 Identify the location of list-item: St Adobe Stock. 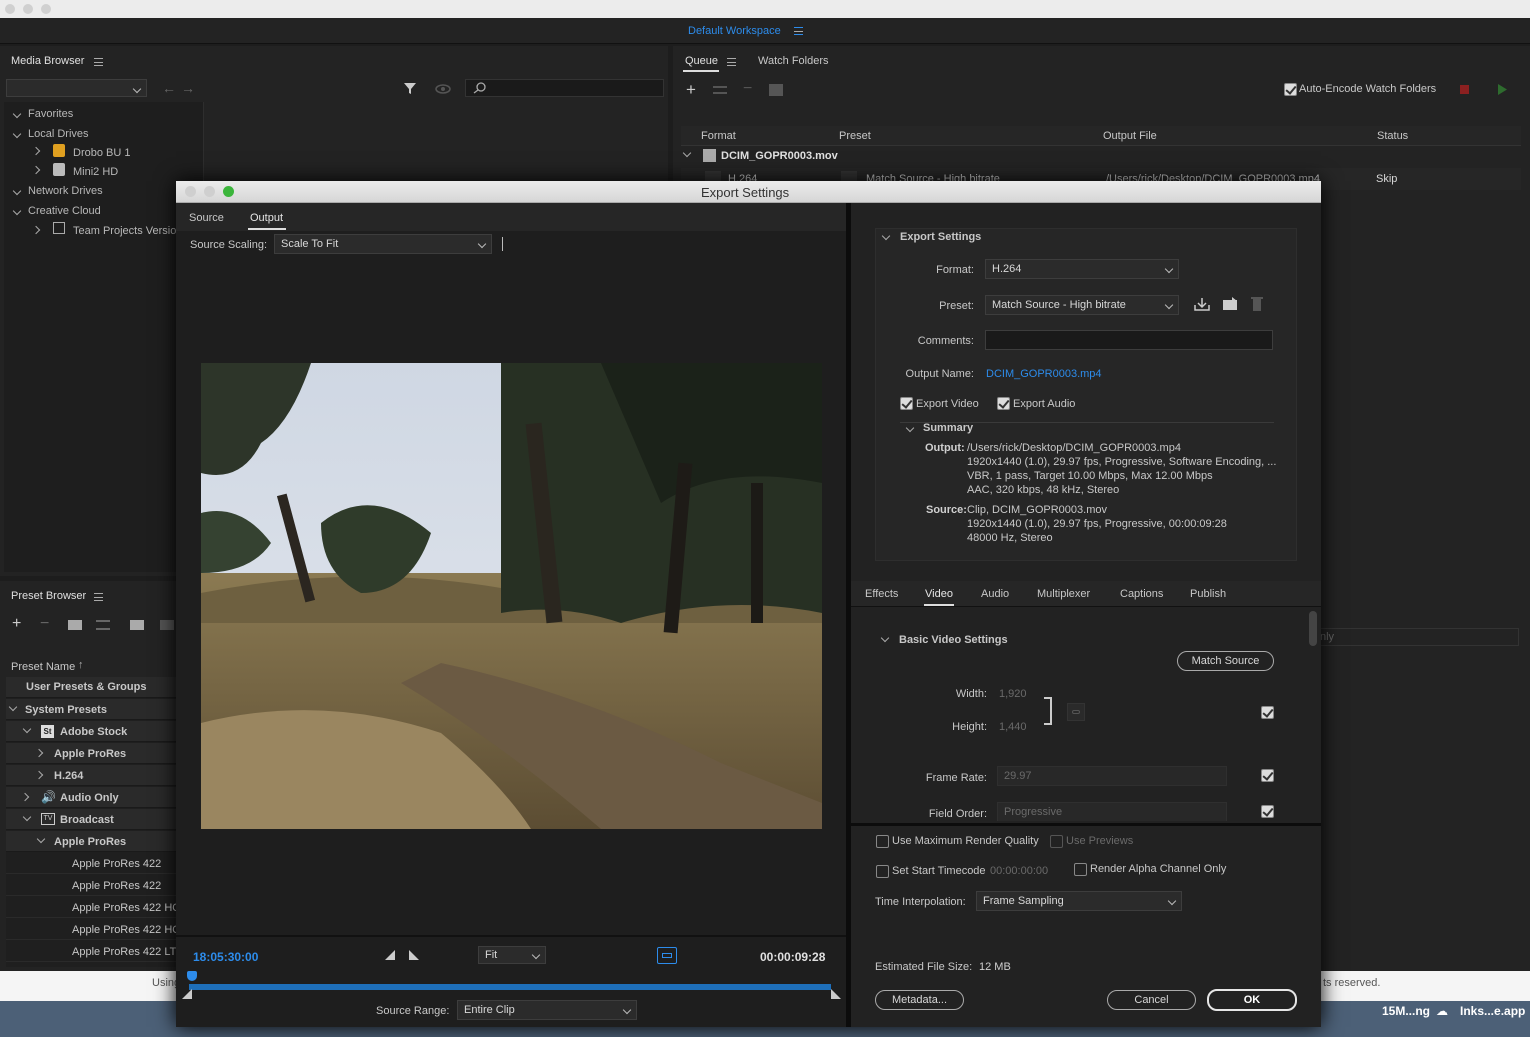
(91, 731).